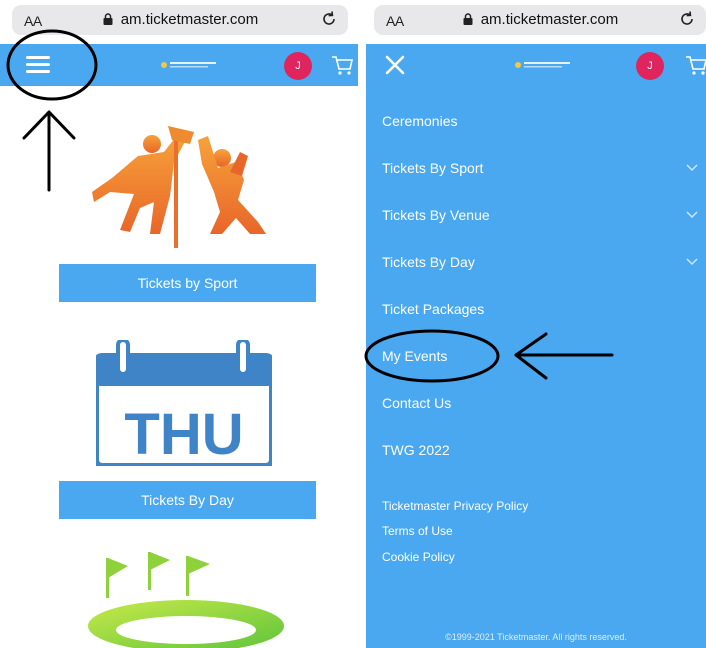 The width and height of the screenshot is (706, 648). I want to click on menu-item-my-events: My Events, so click(544, 356).